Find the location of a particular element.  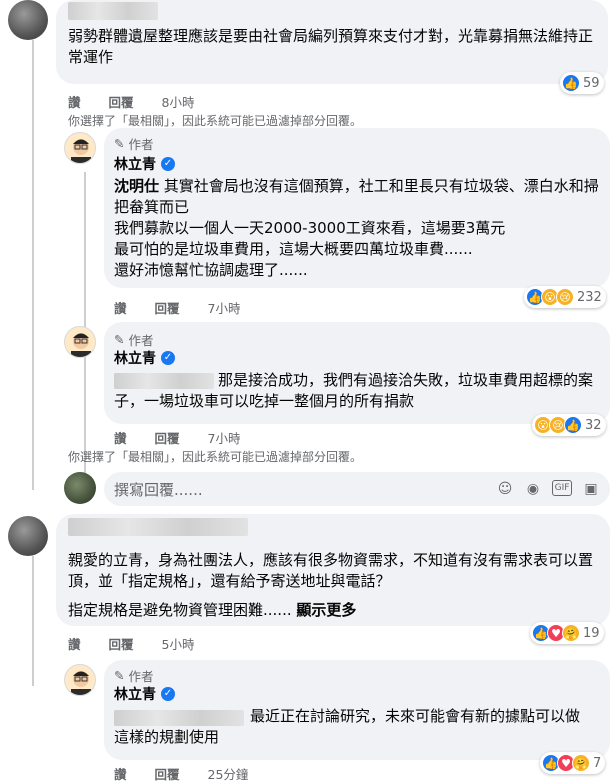

reaction-count: 32 is located at coordinates (593, 425).